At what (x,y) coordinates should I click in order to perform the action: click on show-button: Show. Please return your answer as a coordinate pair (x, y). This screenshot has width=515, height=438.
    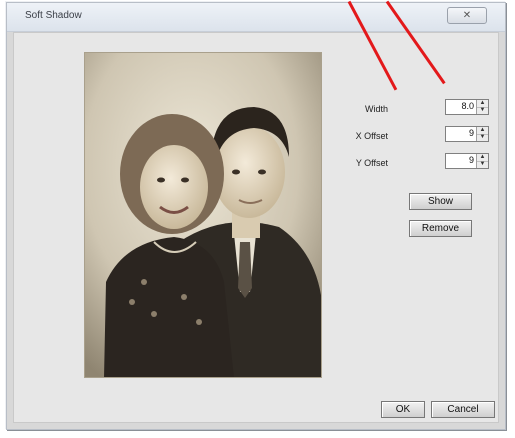
    Looking at the image, I should click on (440, 201).